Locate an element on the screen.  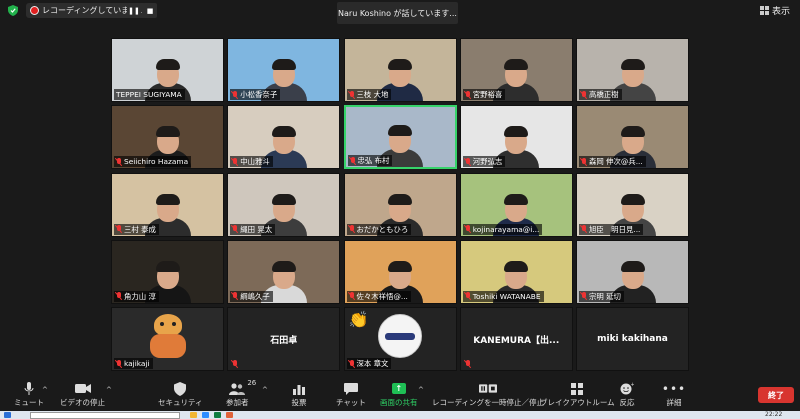
breakout-rooms-button: ブレイクアウトルーム is located at coordinates (577, 395).